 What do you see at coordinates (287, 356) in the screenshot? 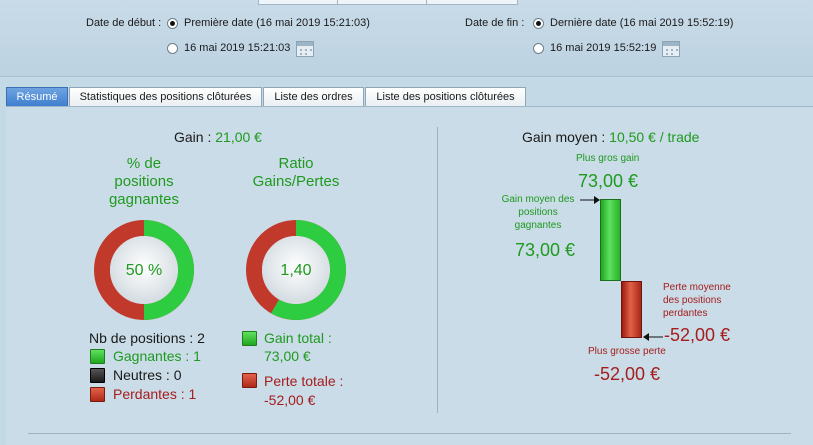
I see `gain-total-value: 73,00 €` at bounding box center [287, 356].